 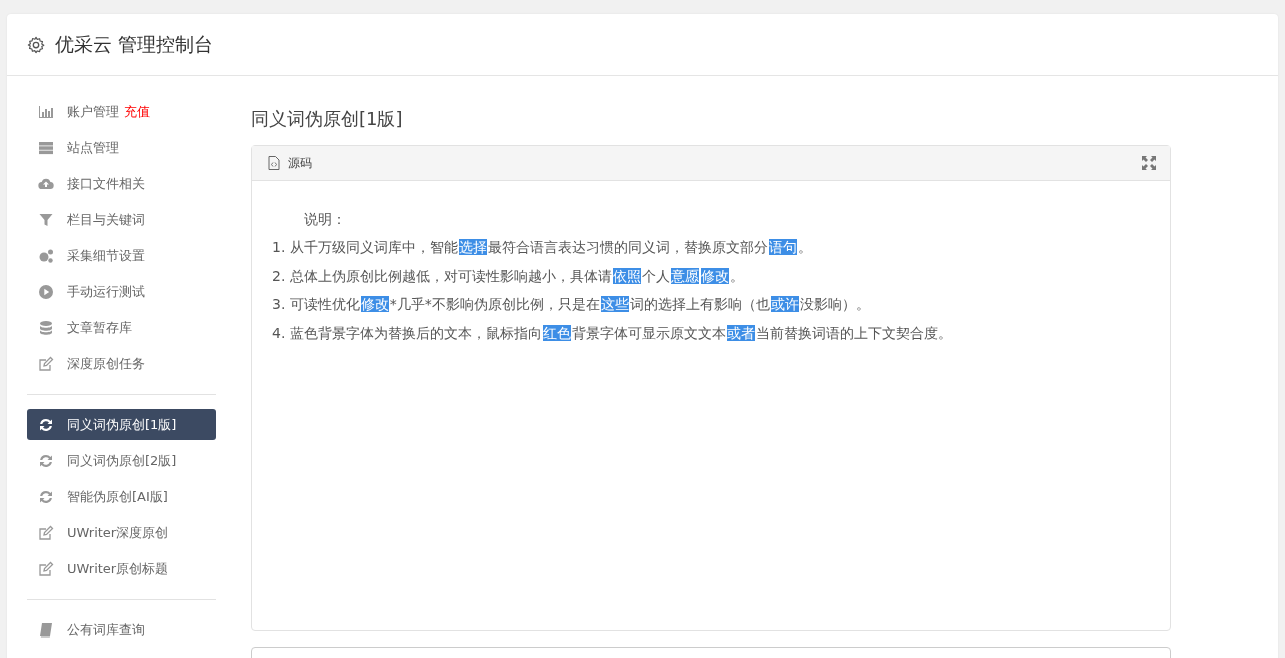 I want to click on sidebar-item: 站点管理, so click(x=121, y=147).